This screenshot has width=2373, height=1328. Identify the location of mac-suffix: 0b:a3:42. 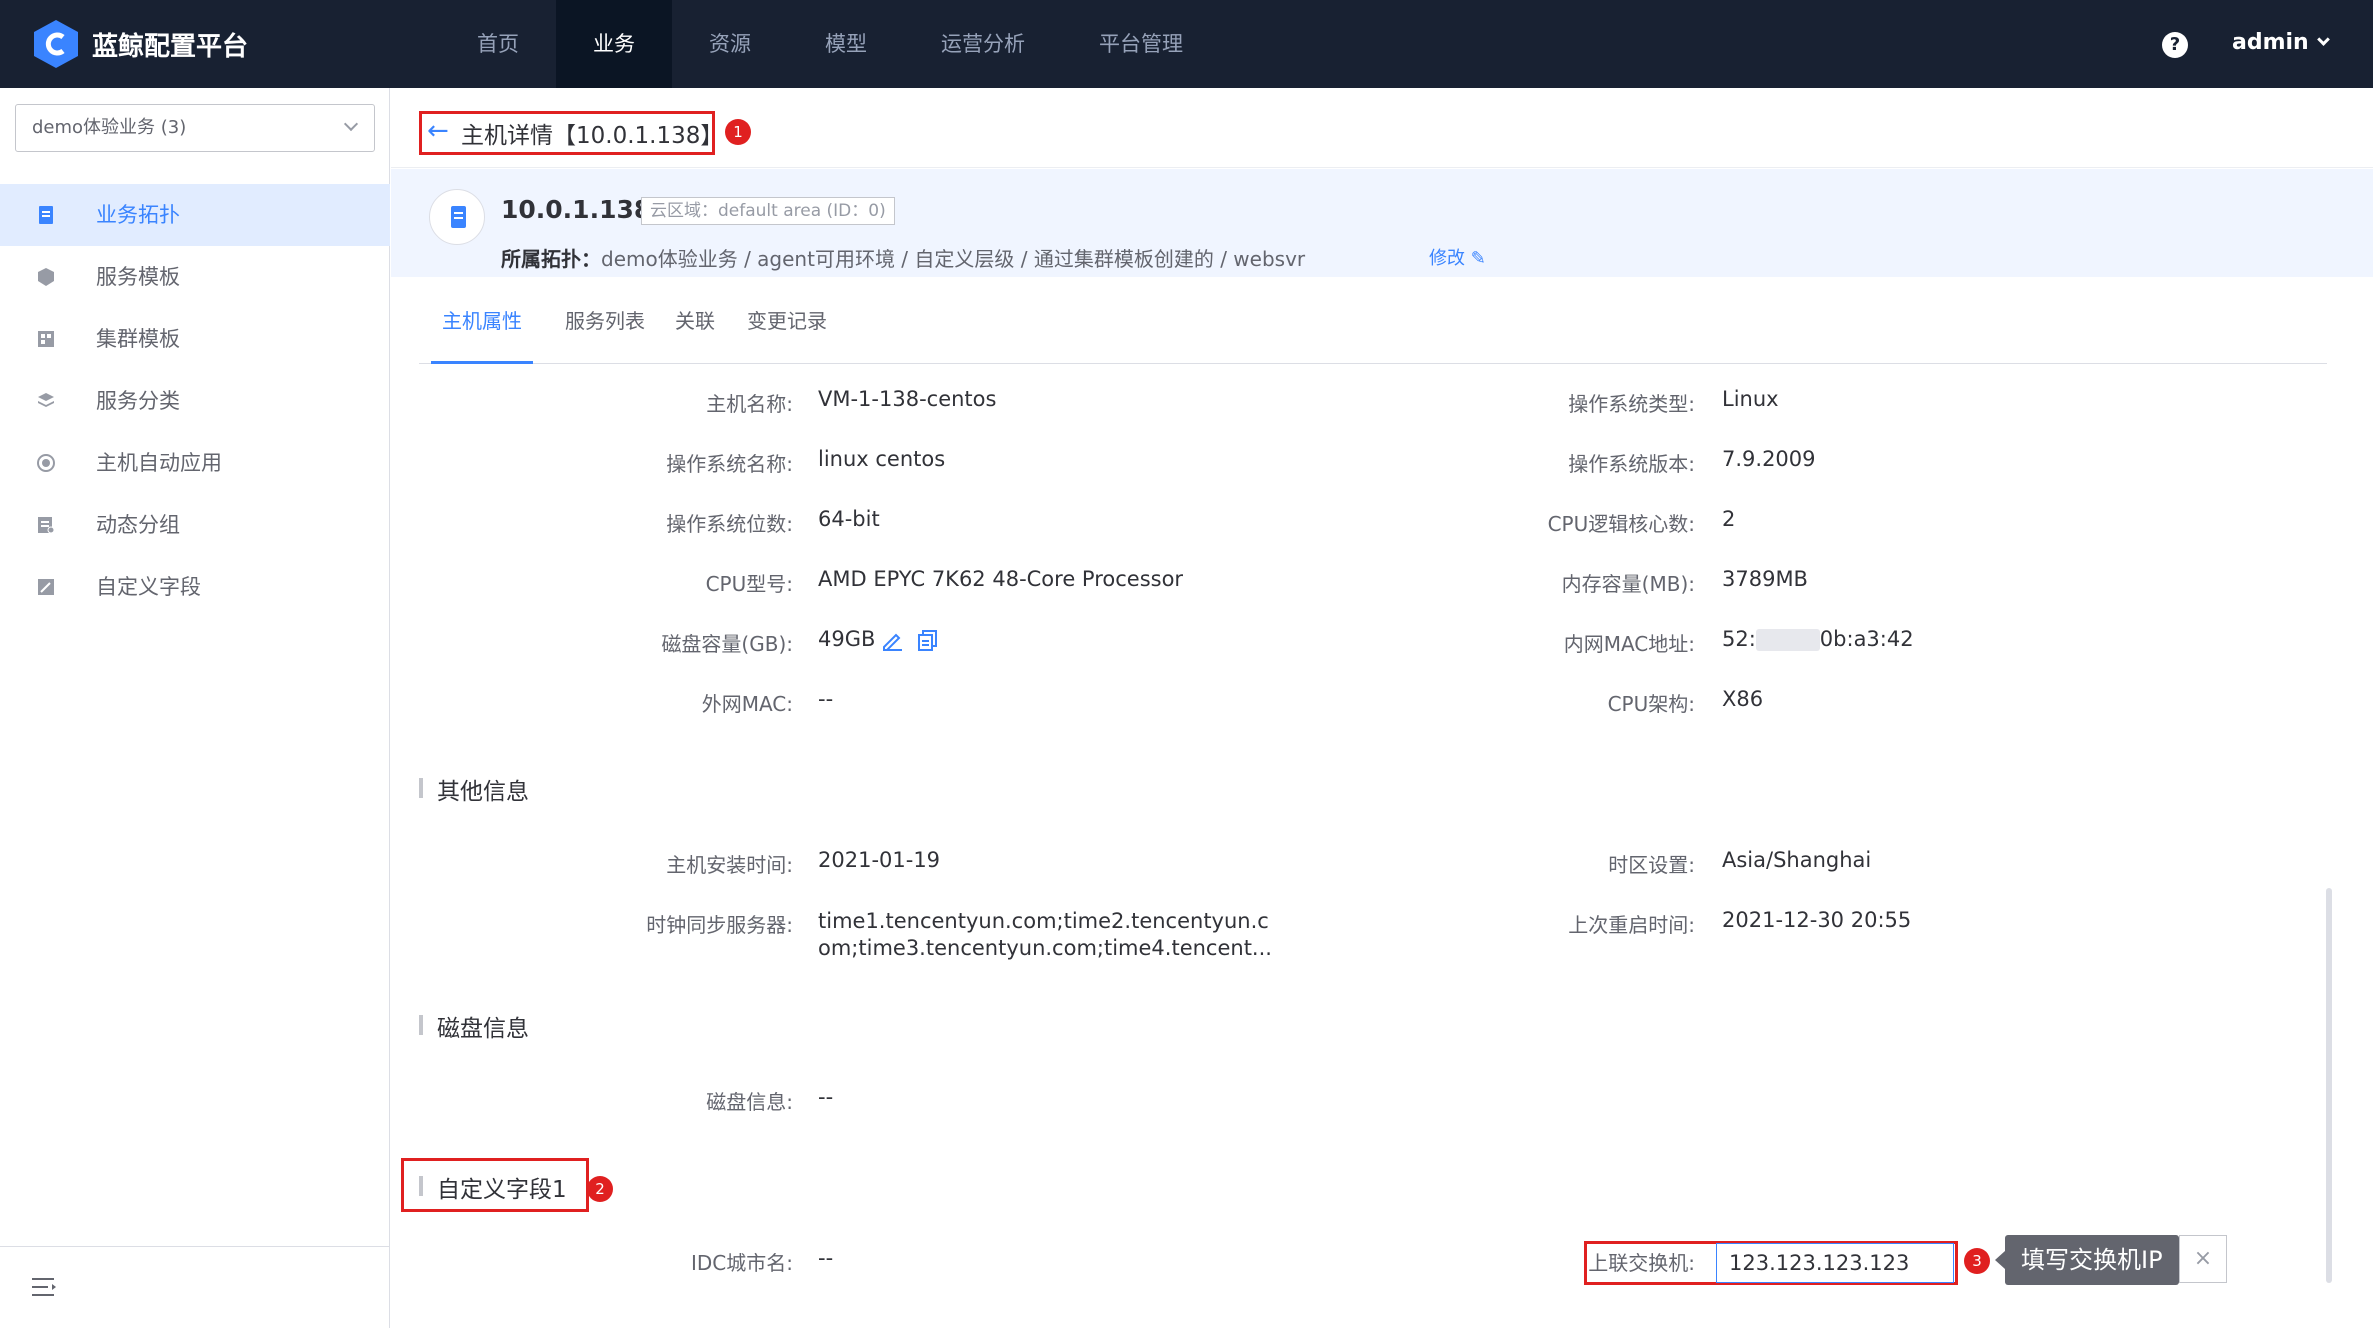
(1866, 639).